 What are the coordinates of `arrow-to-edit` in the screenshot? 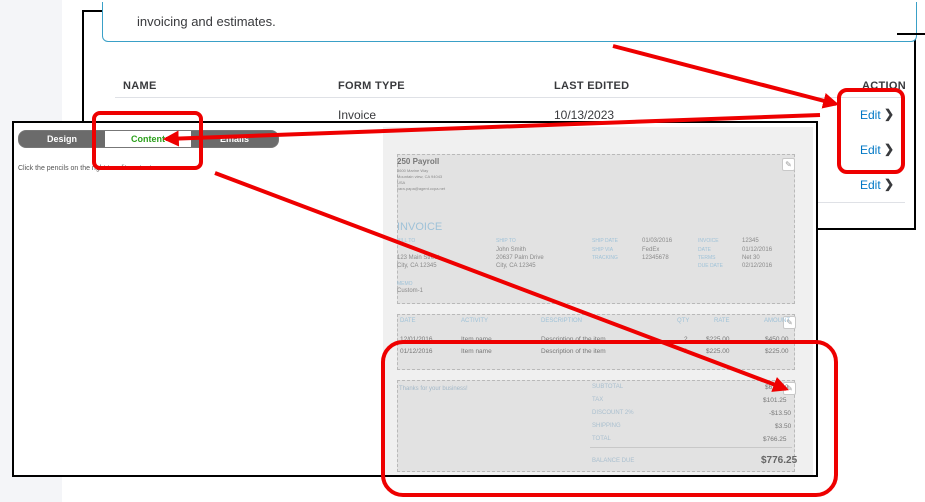 It's located at (726, 76).